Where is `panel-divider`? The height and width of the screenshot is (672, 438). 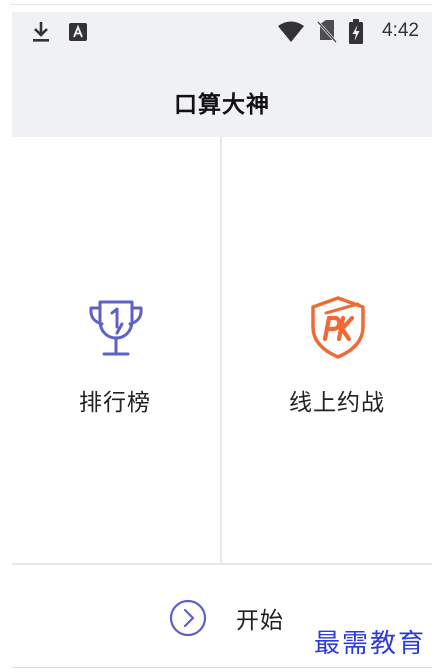 panel-divider is located at coordinates (221, 350).